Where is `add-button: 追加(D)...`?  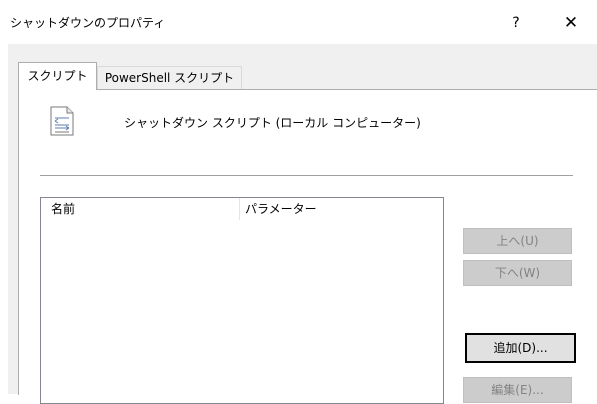
add-button: 追加(D)... is located at coordinates (520, 348).